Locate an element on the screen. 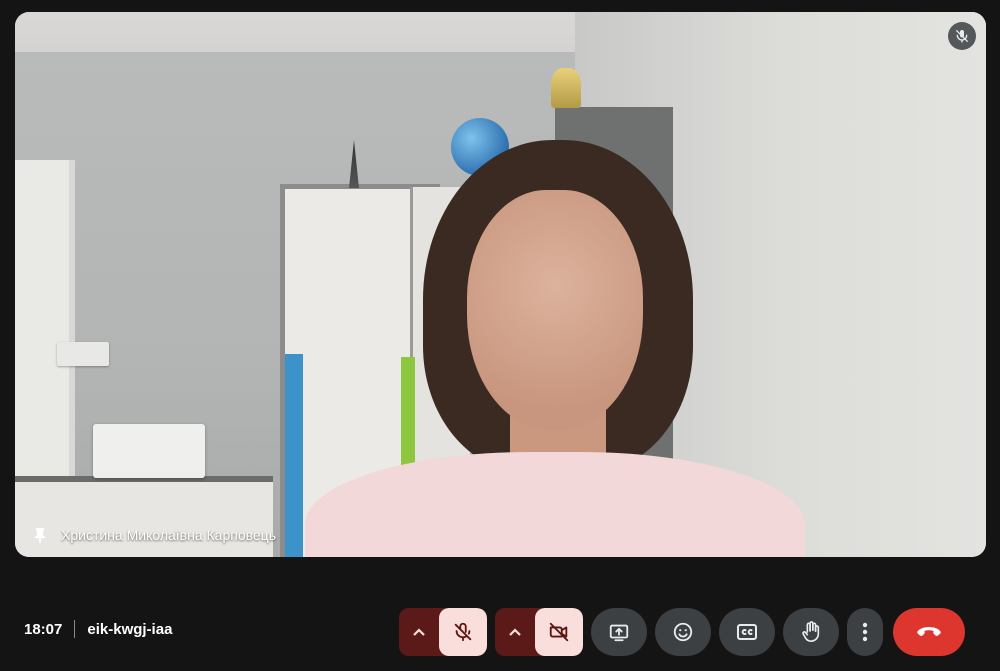 This screenshot has height=671, width=1000. reactions-button is located at coordinates (683, 632).